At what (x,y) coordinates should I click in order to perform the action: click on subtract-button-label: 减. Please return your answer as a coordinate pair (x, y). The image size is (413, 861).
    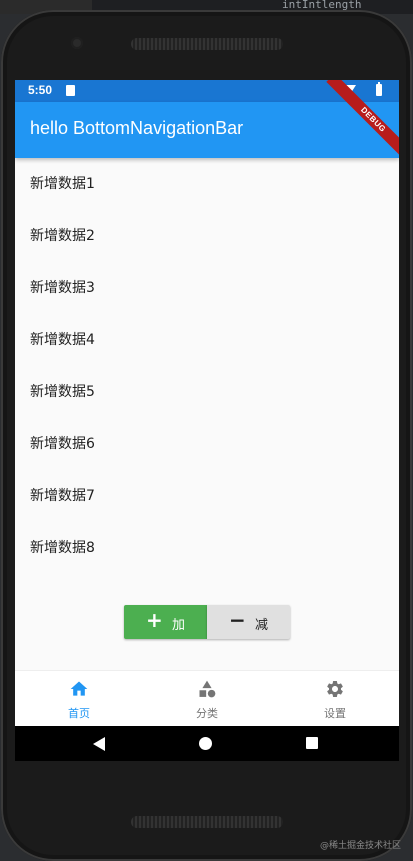
    Looking at the image, I should click on (262, 625).